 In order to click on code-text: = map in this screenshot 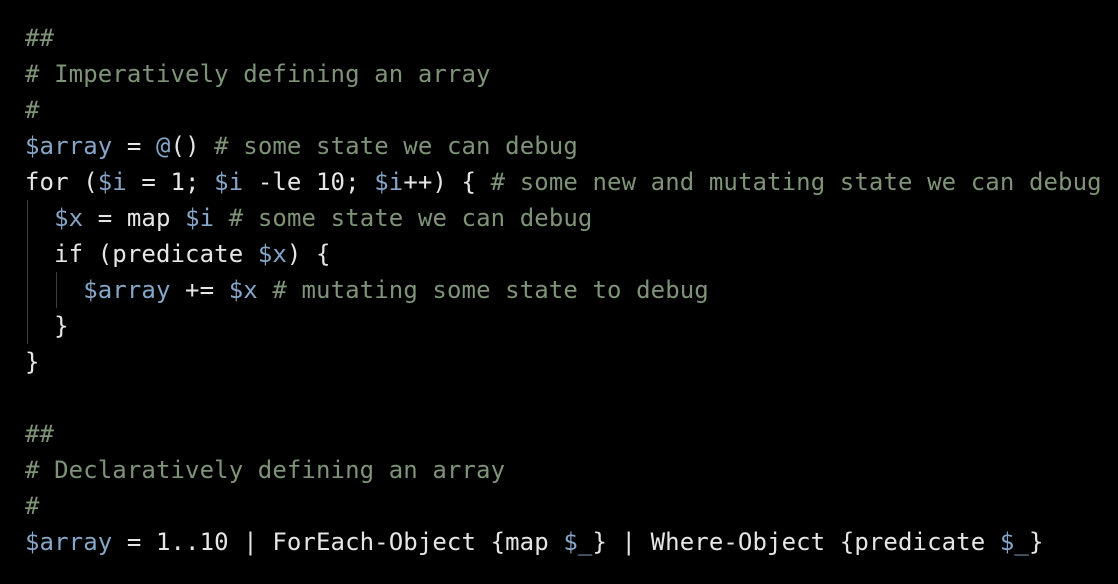, I will do `click(134, 218)`.